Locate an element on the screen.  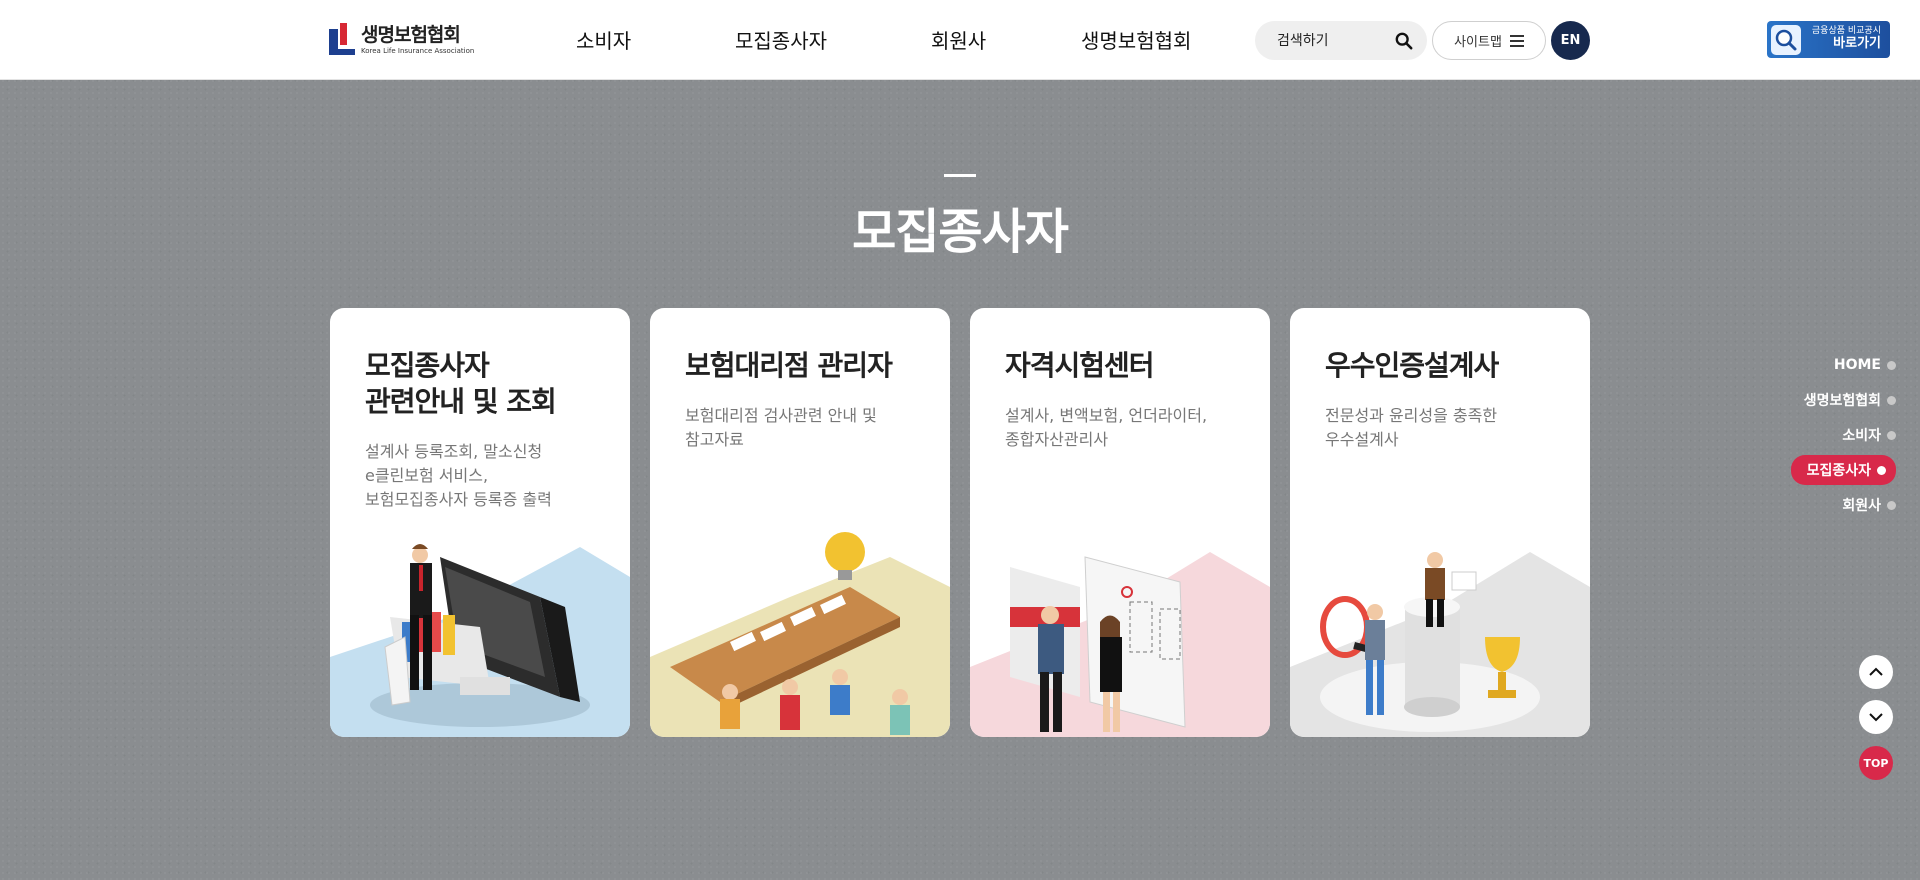
side-nav-association: 생명보험협회 is located at coordinates (1850, 400).